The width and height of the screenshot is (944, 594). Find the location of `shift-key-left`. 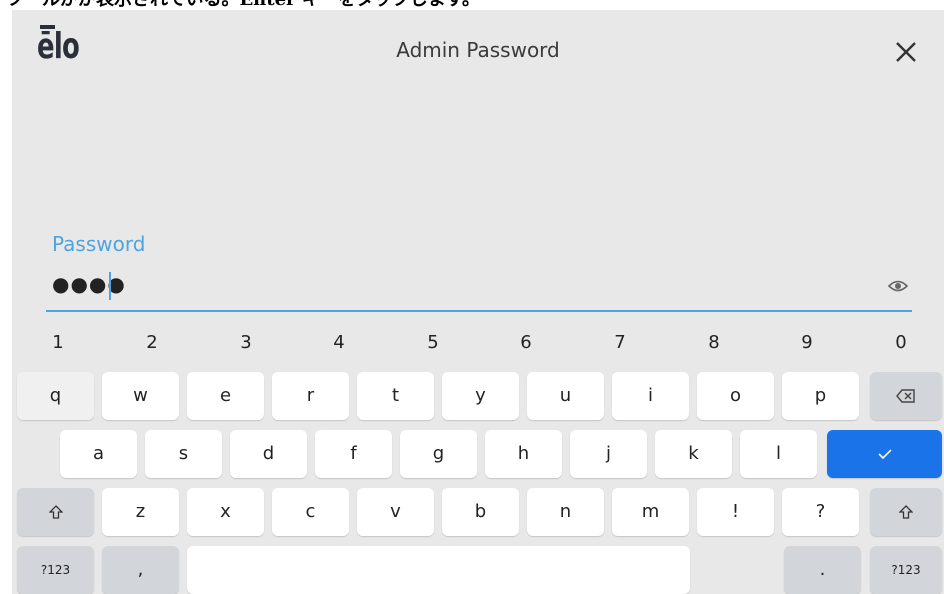

shift-key-left is located at coordinates (55, 512).